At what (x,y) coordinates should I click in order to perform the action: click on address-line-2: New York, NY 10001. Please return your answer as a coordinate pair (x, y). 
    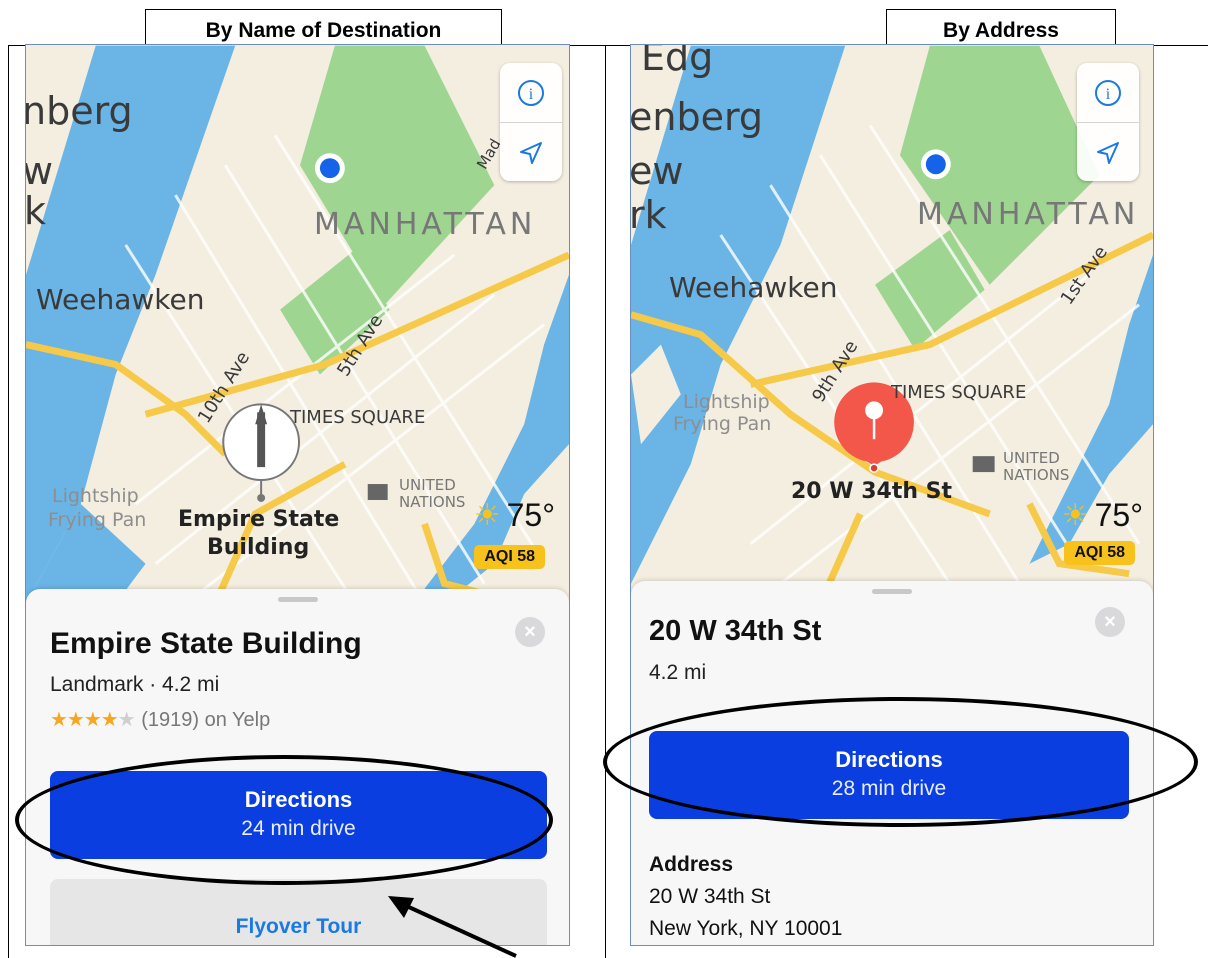
    Looking at the image, I should click on (746, 928).